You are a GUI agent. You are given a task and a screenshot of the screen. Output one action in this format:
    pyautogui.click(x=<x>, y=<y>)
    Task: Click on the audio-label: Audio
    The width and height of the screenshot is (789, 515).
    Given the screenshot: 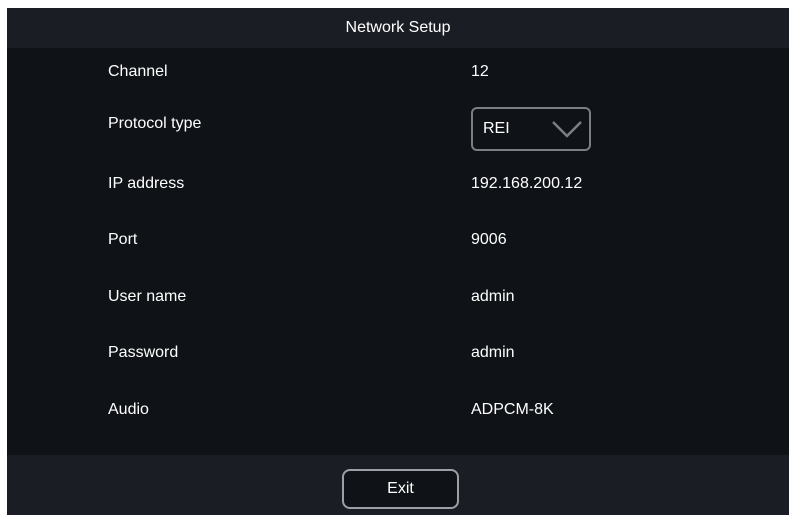 What is the action you would take?
    pyautogui.click(x=128, y=409)
    